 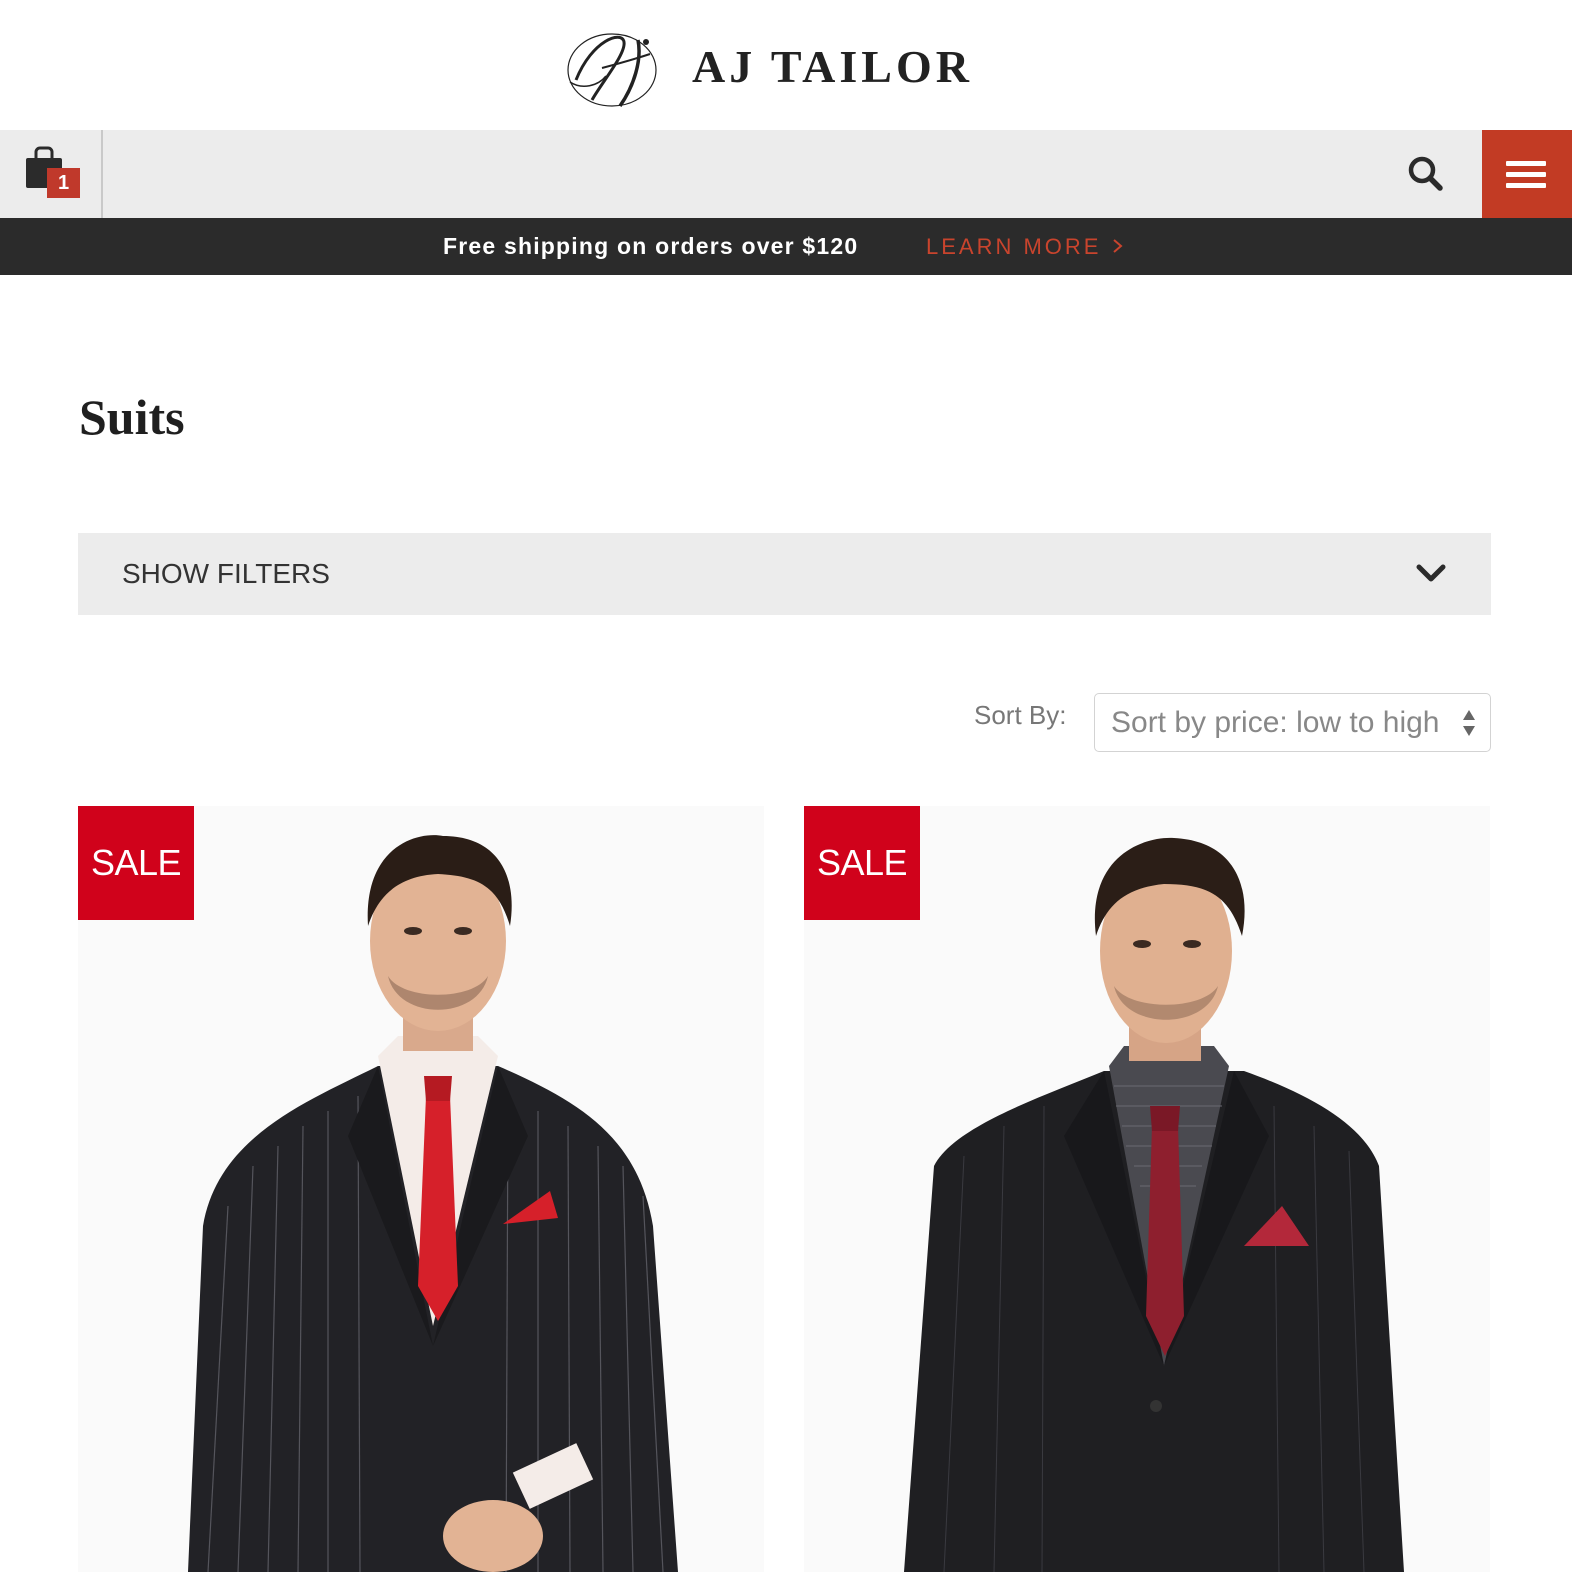 What do you see at coordinates (1431, 573) in the screenshot?
I see `chevron-down-icon` at bounding box center [1431, 573].